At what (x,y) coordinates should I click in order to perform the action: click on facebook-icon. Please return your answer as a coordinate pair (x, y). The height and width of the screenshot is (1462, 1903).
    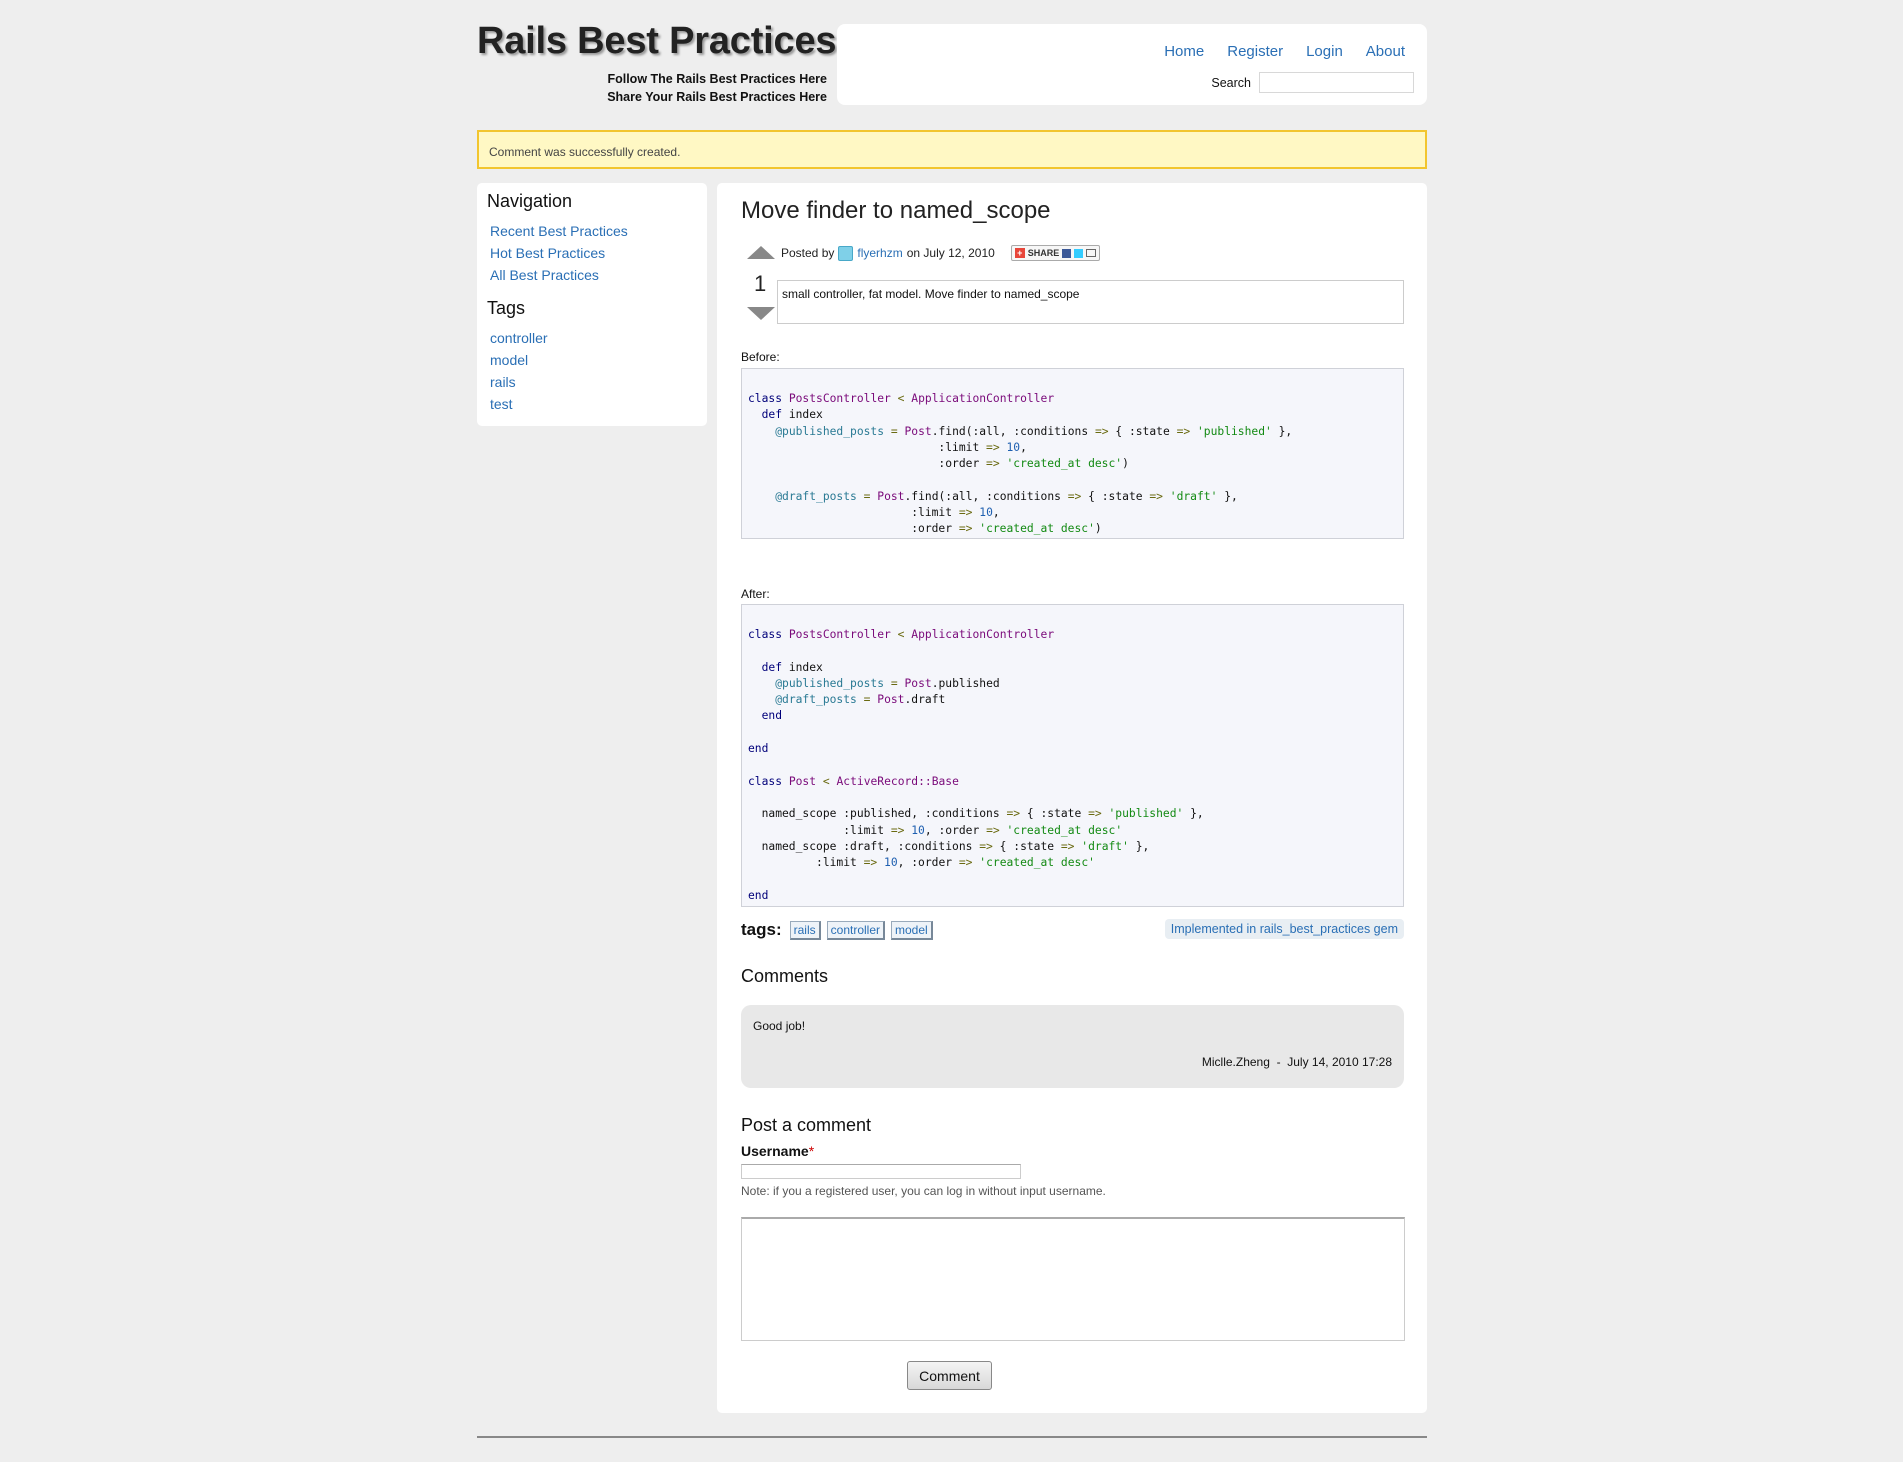
    Looking at the image, I should click on (1067, 253).